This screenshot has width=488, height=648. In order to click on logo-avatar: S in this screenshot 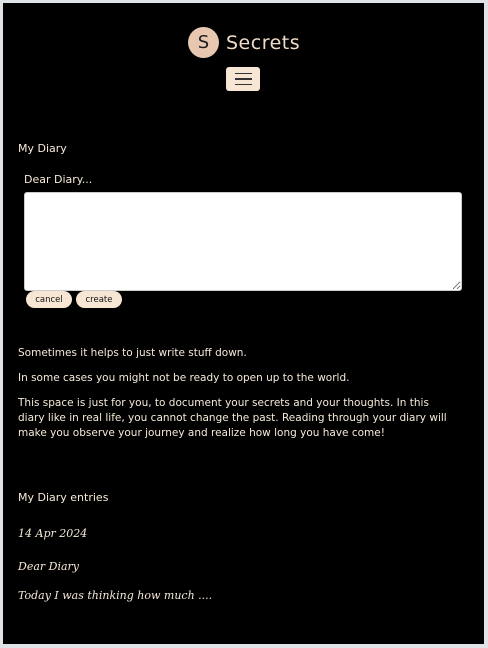, I will do `click(203, 42)`.